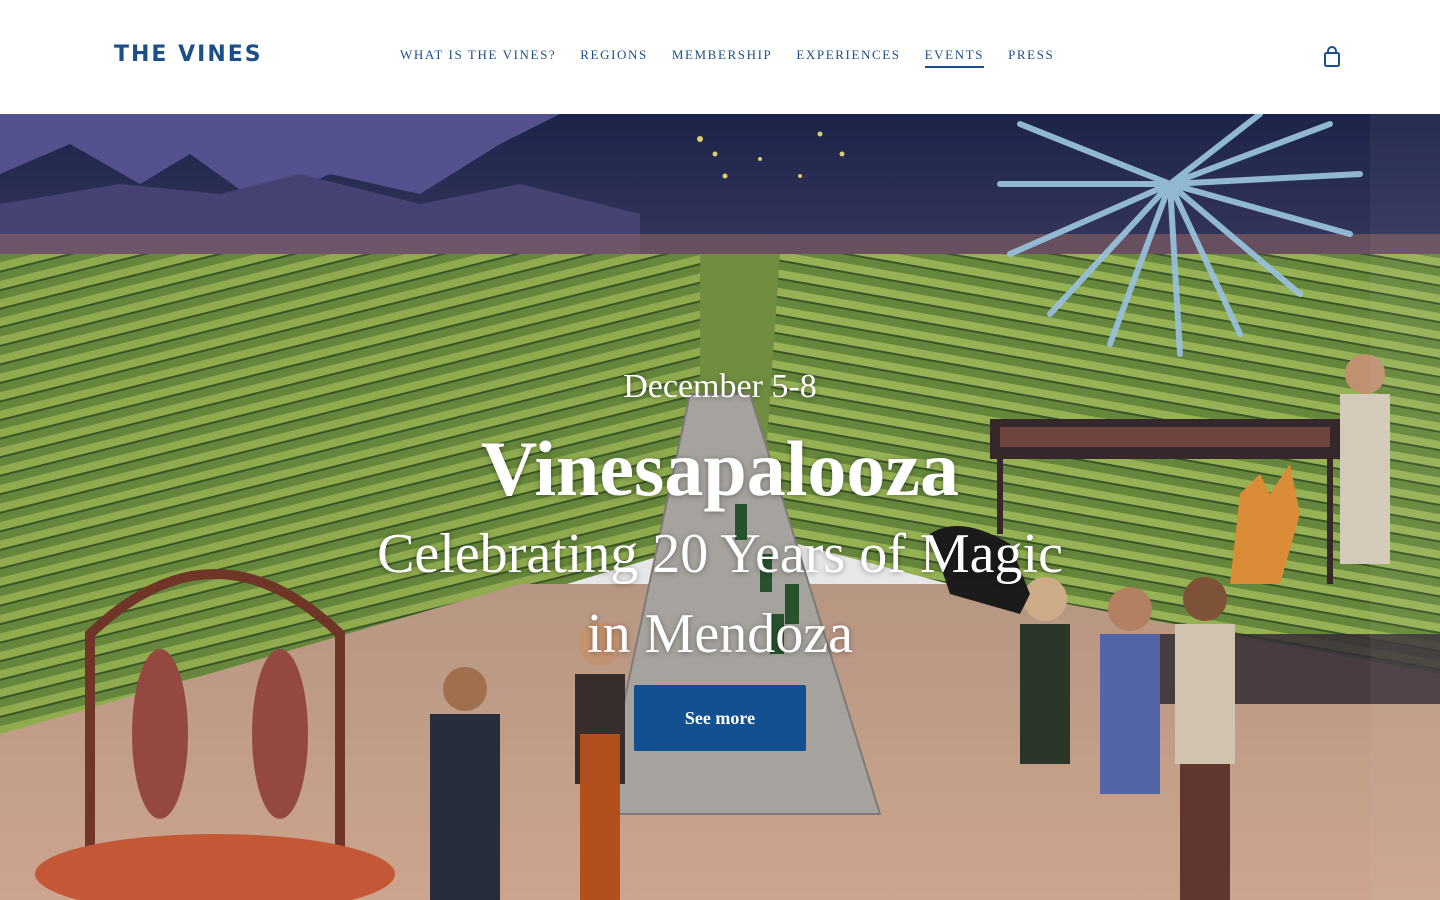 This screenshot has width=1440, height=900. Describe the element at coordinates (720, 386) in the screenshot. I see `event-date: December 5-8` at that location.